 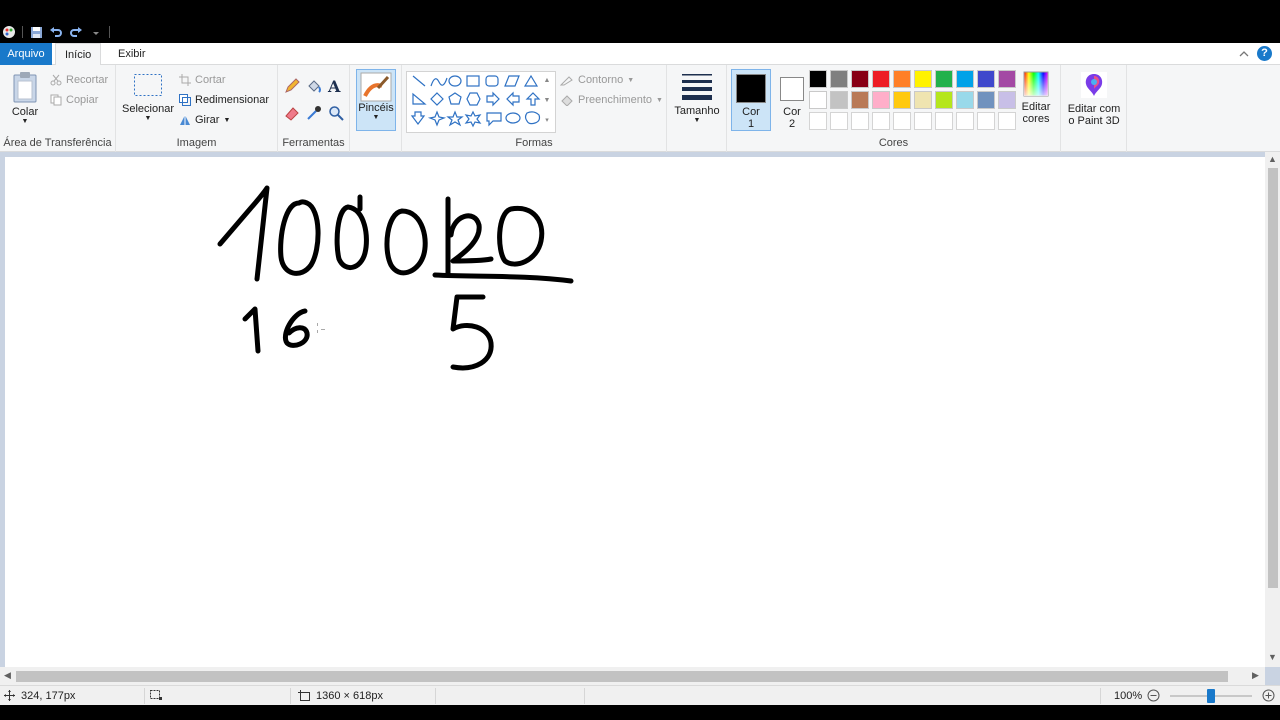 What do you see at coordinates (292, 113) in the screenshot?
I see `eraser-icon` at bounding box center [292, 113].